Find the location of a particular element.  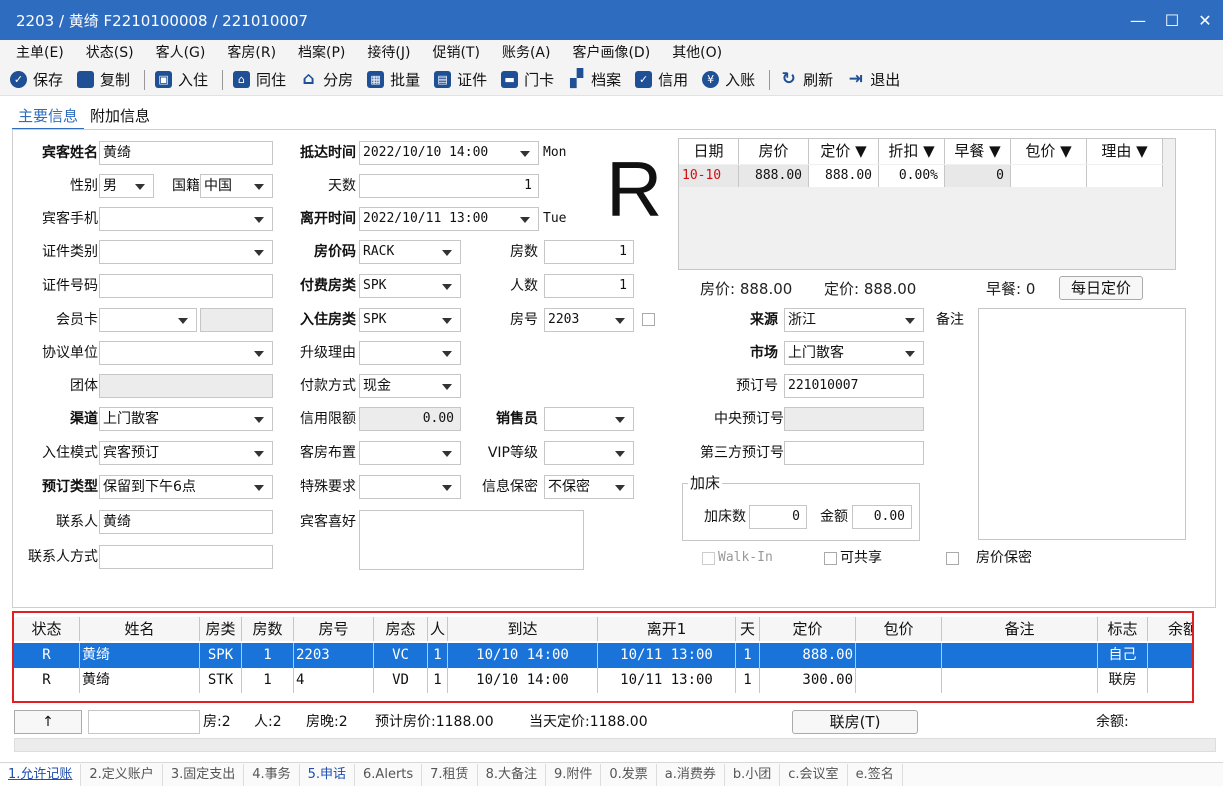

tab-fixed-expense: 3.固定支出 is located at coordinates (204, 775).